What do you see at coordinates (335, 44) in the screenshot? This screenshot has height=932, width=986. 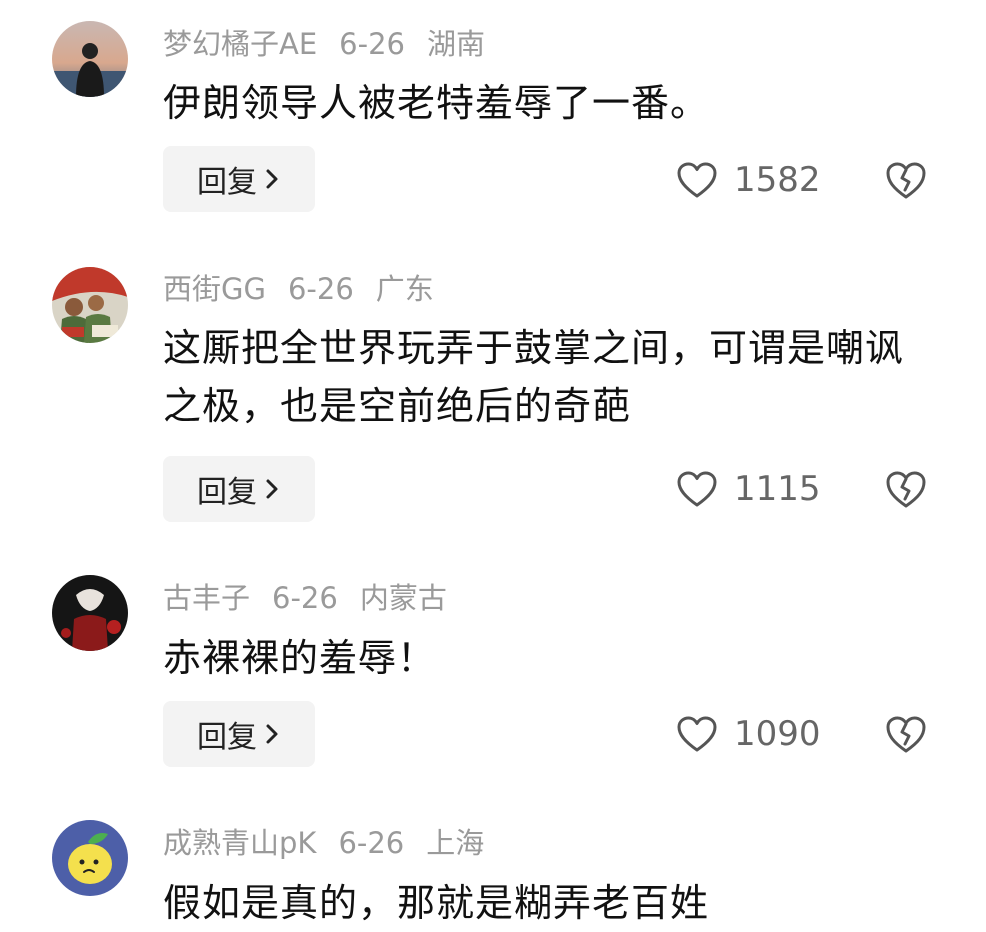 I see `comment-meta: 梦幻橘子AE 6-26 湖南` at bounding box center [335, 44].